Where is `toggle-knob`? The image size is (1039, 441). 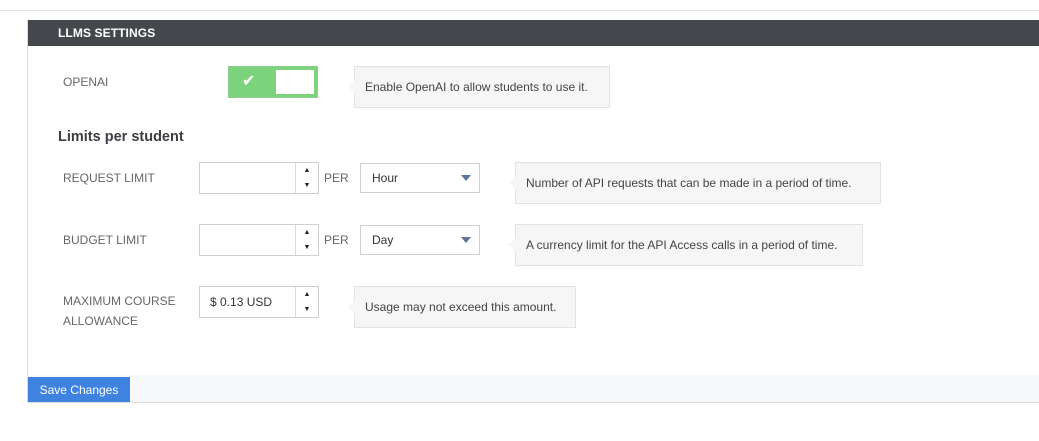 toggle-knob is located at coordinates (295, 82).